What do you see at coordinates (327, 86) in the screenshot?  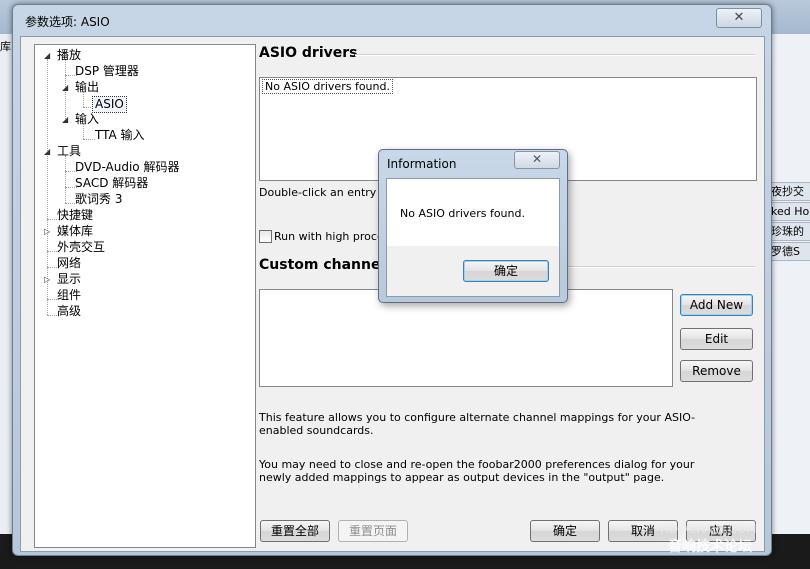 I see `list-item: No ASIO drivers found.` at bounding box center [327, 86].